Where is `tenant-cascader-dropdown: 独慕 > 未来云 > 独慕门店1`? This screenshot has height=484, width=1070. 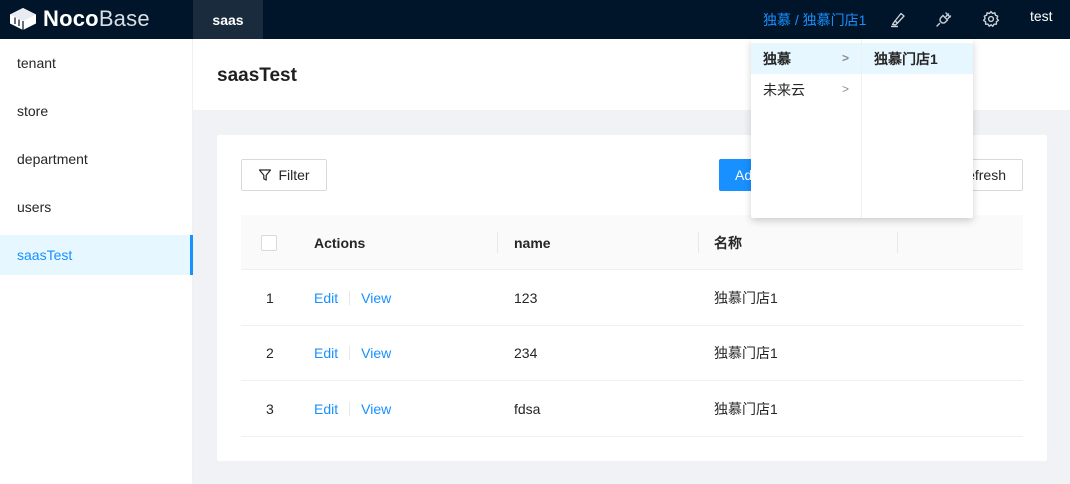
tenant-cascader-dropdown: 独慕 > 未来云 > 独慕门店1 is located at coordinates (862, 128).